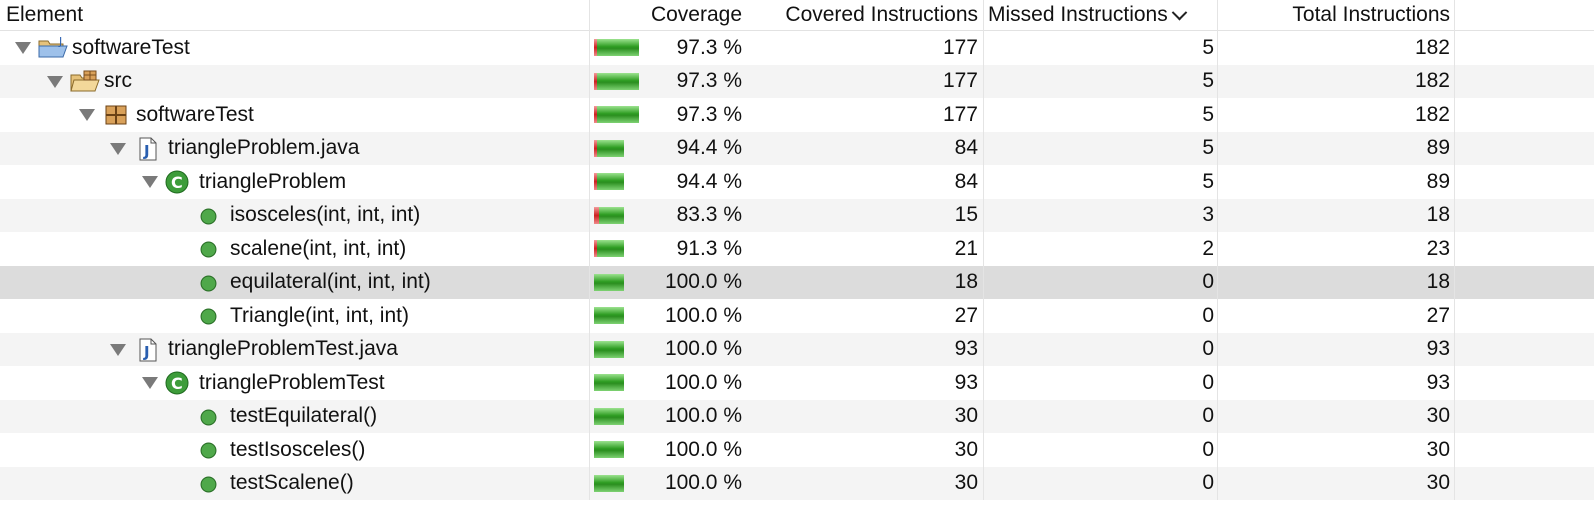 This screenshot has width=1594, height=512. What do you see at coordinates (292, 483) in the screenshot?
I see `element-name: testScalene()` at bounding box center [292, 483].